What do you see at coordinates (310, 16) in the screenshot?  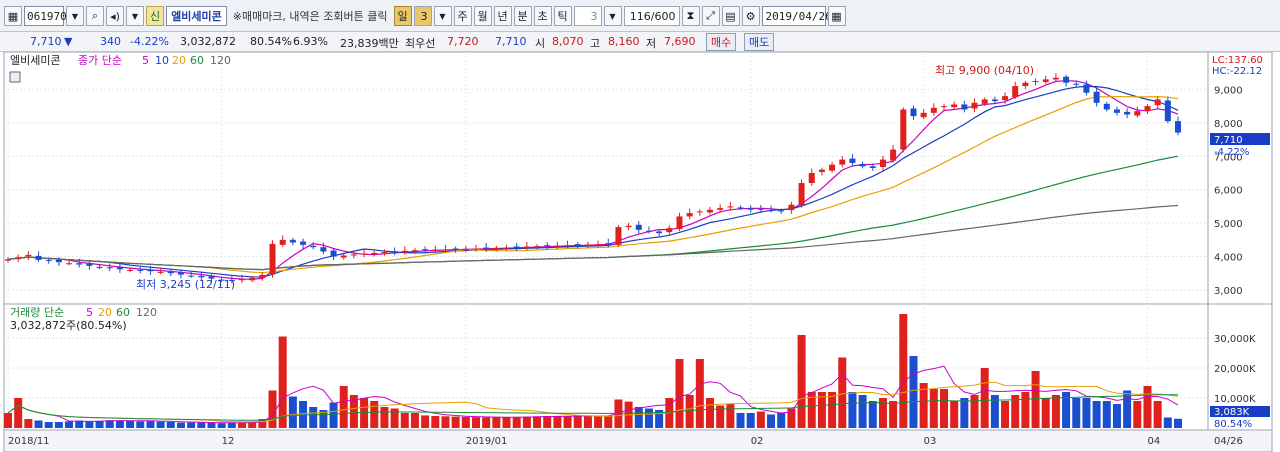 I see `trade-mark-hint: ※매매마크, 내역은 조회버튼 클릭` at bounding box center [310, 16].